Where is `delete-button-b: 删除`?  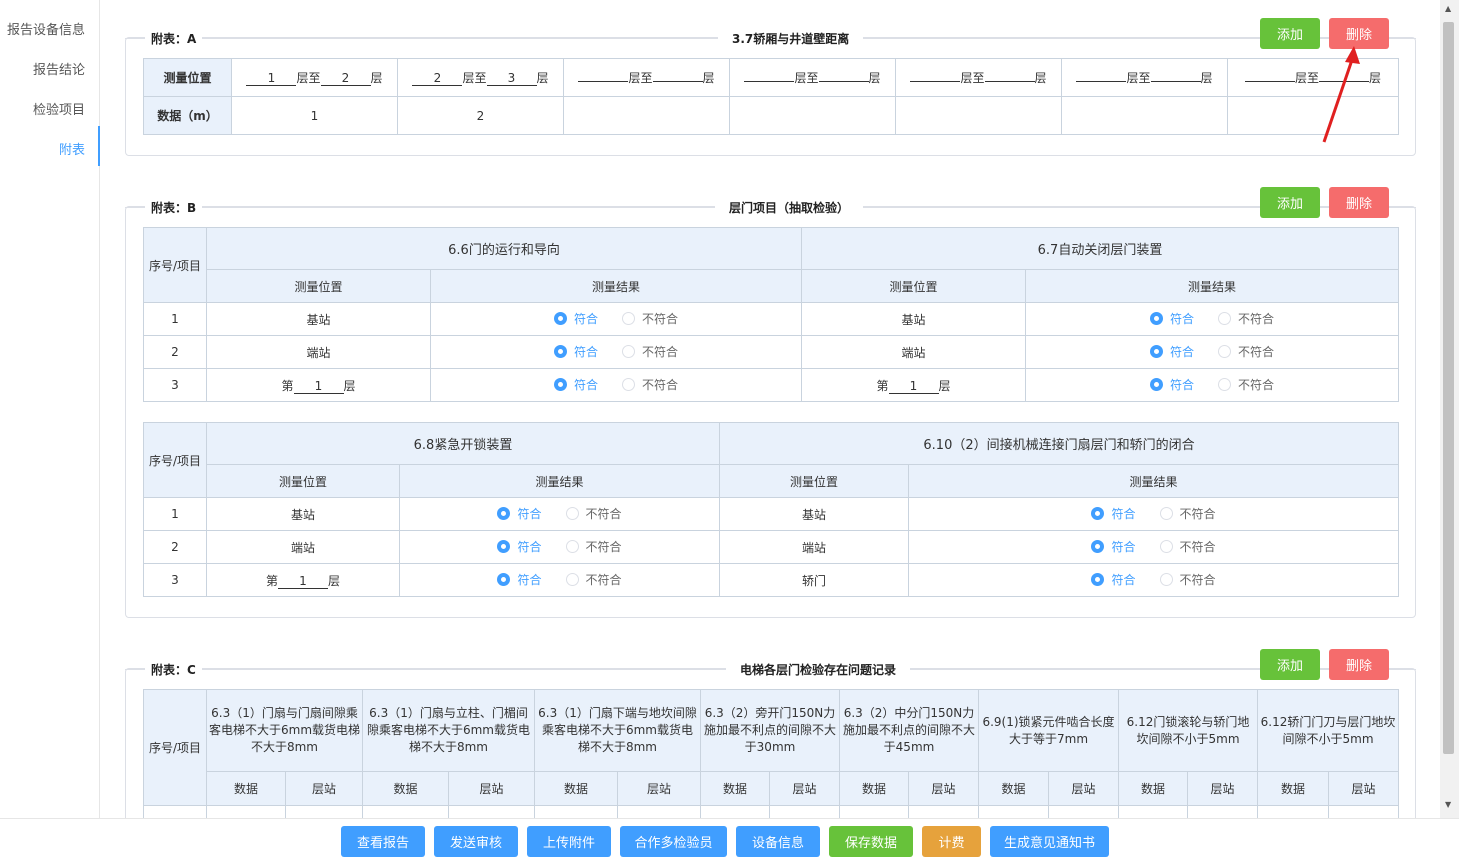
delete-button-b: 删除 is located at coordinates (1359, 202).